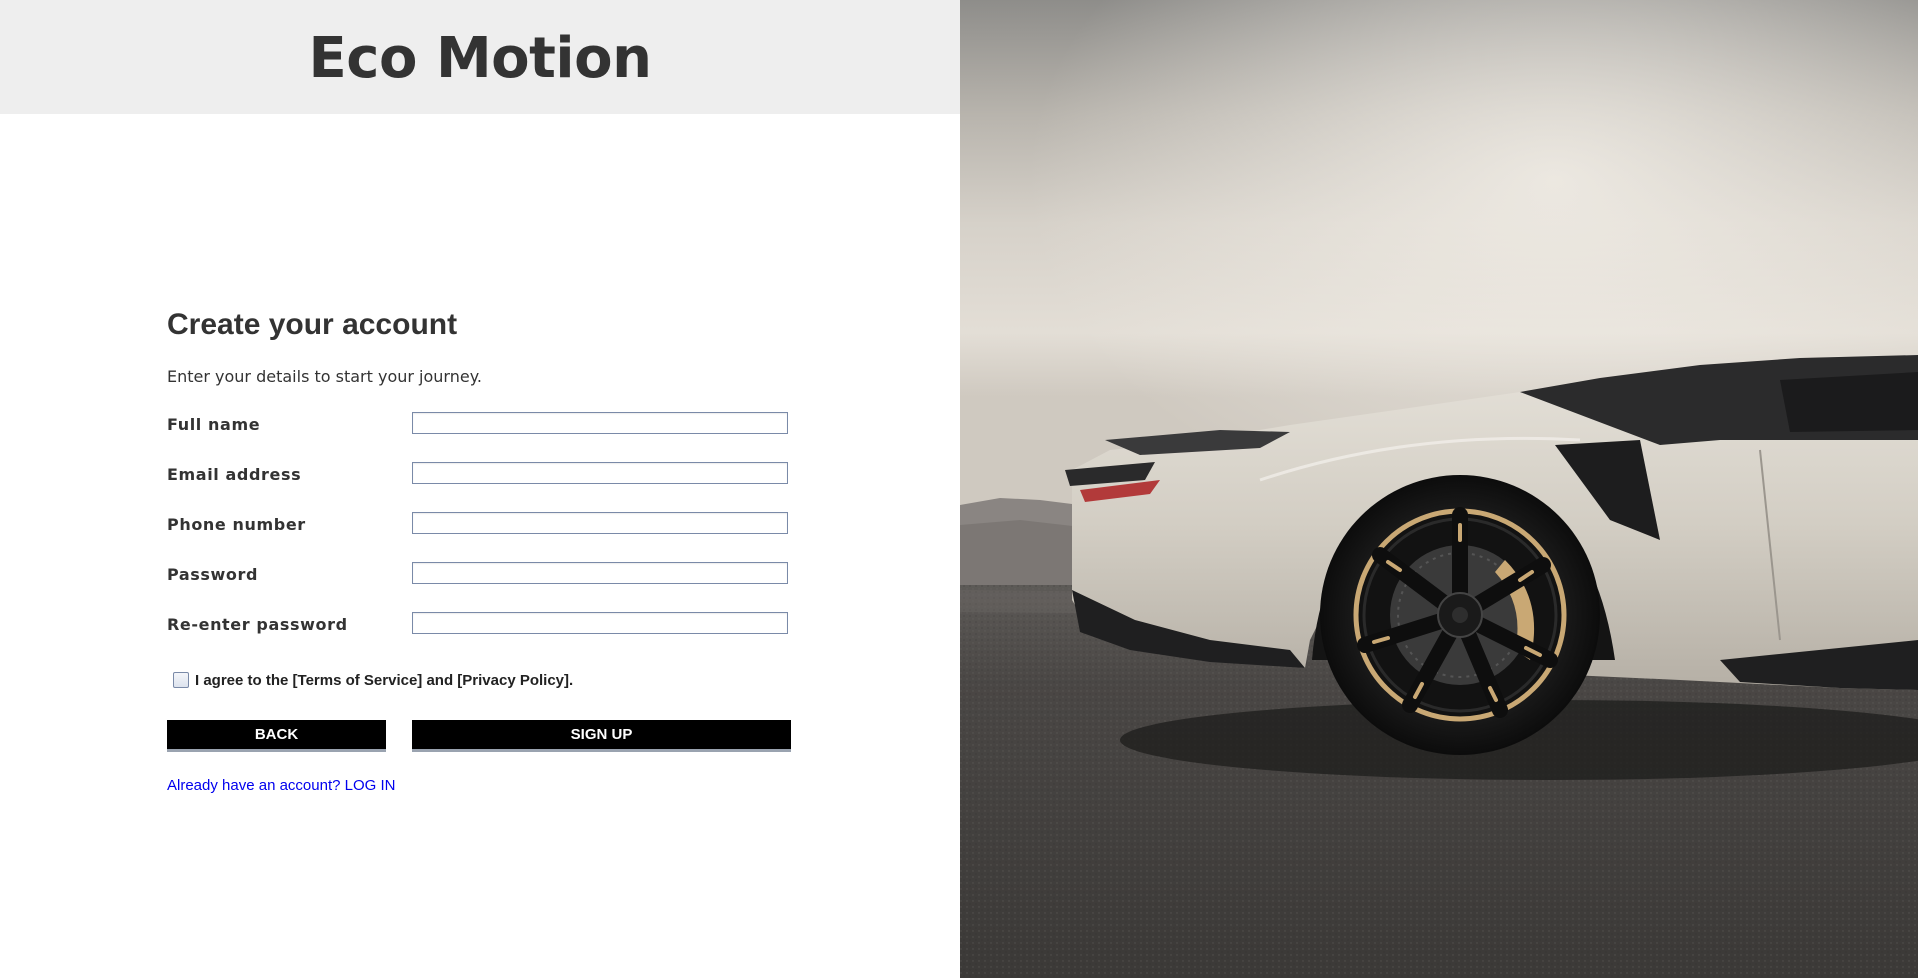 Image resolution: width=1918 pixels, height=978 pixels. I want to click on email-input, so click(600, 473).